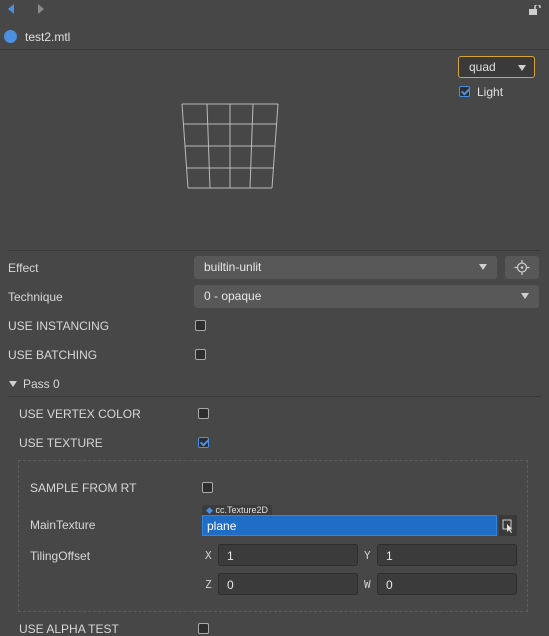  I want to click on use-instancing-checkbox, so click(200, 325).